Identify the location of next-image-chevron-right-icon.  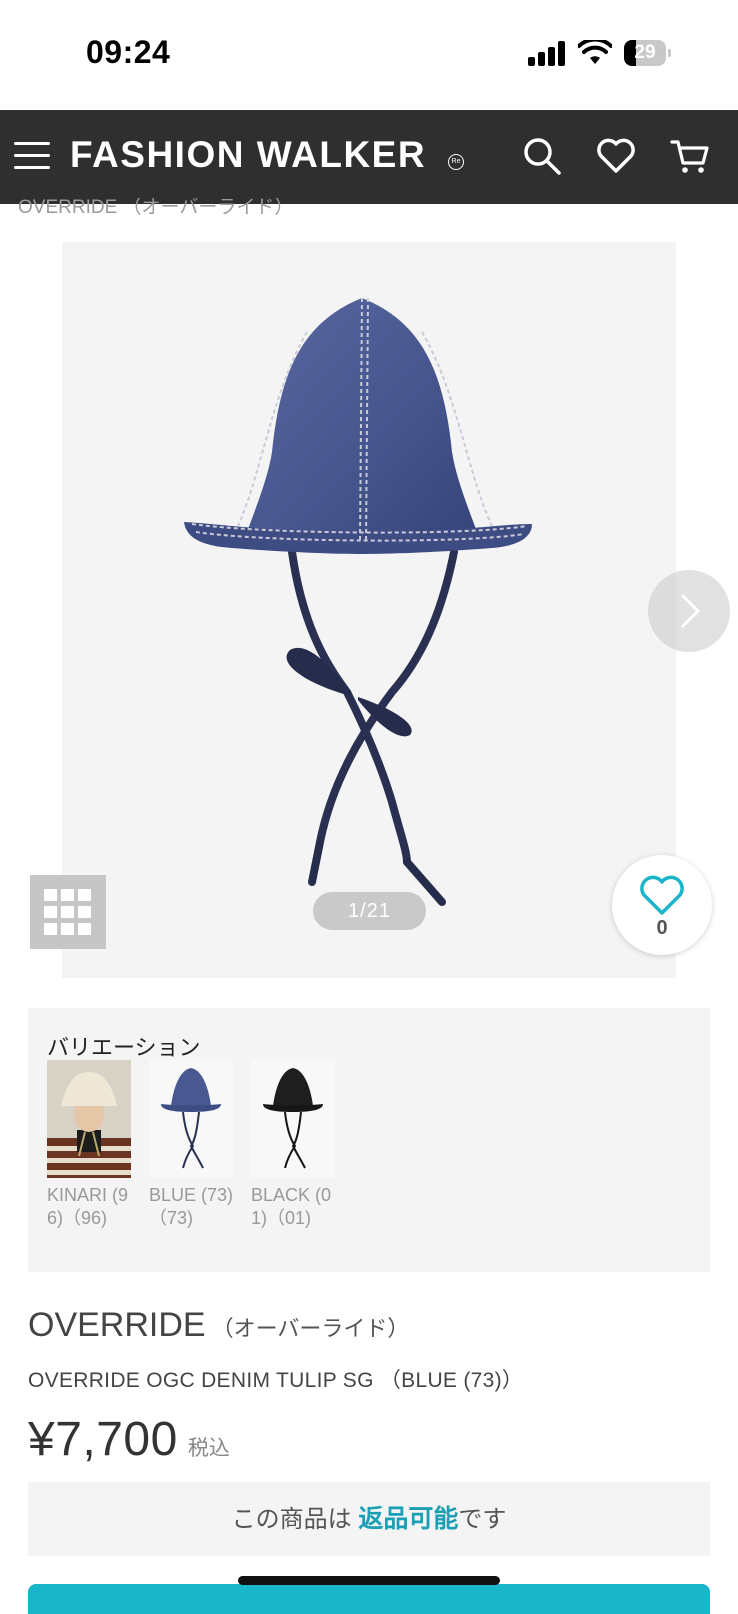
(689, 611).